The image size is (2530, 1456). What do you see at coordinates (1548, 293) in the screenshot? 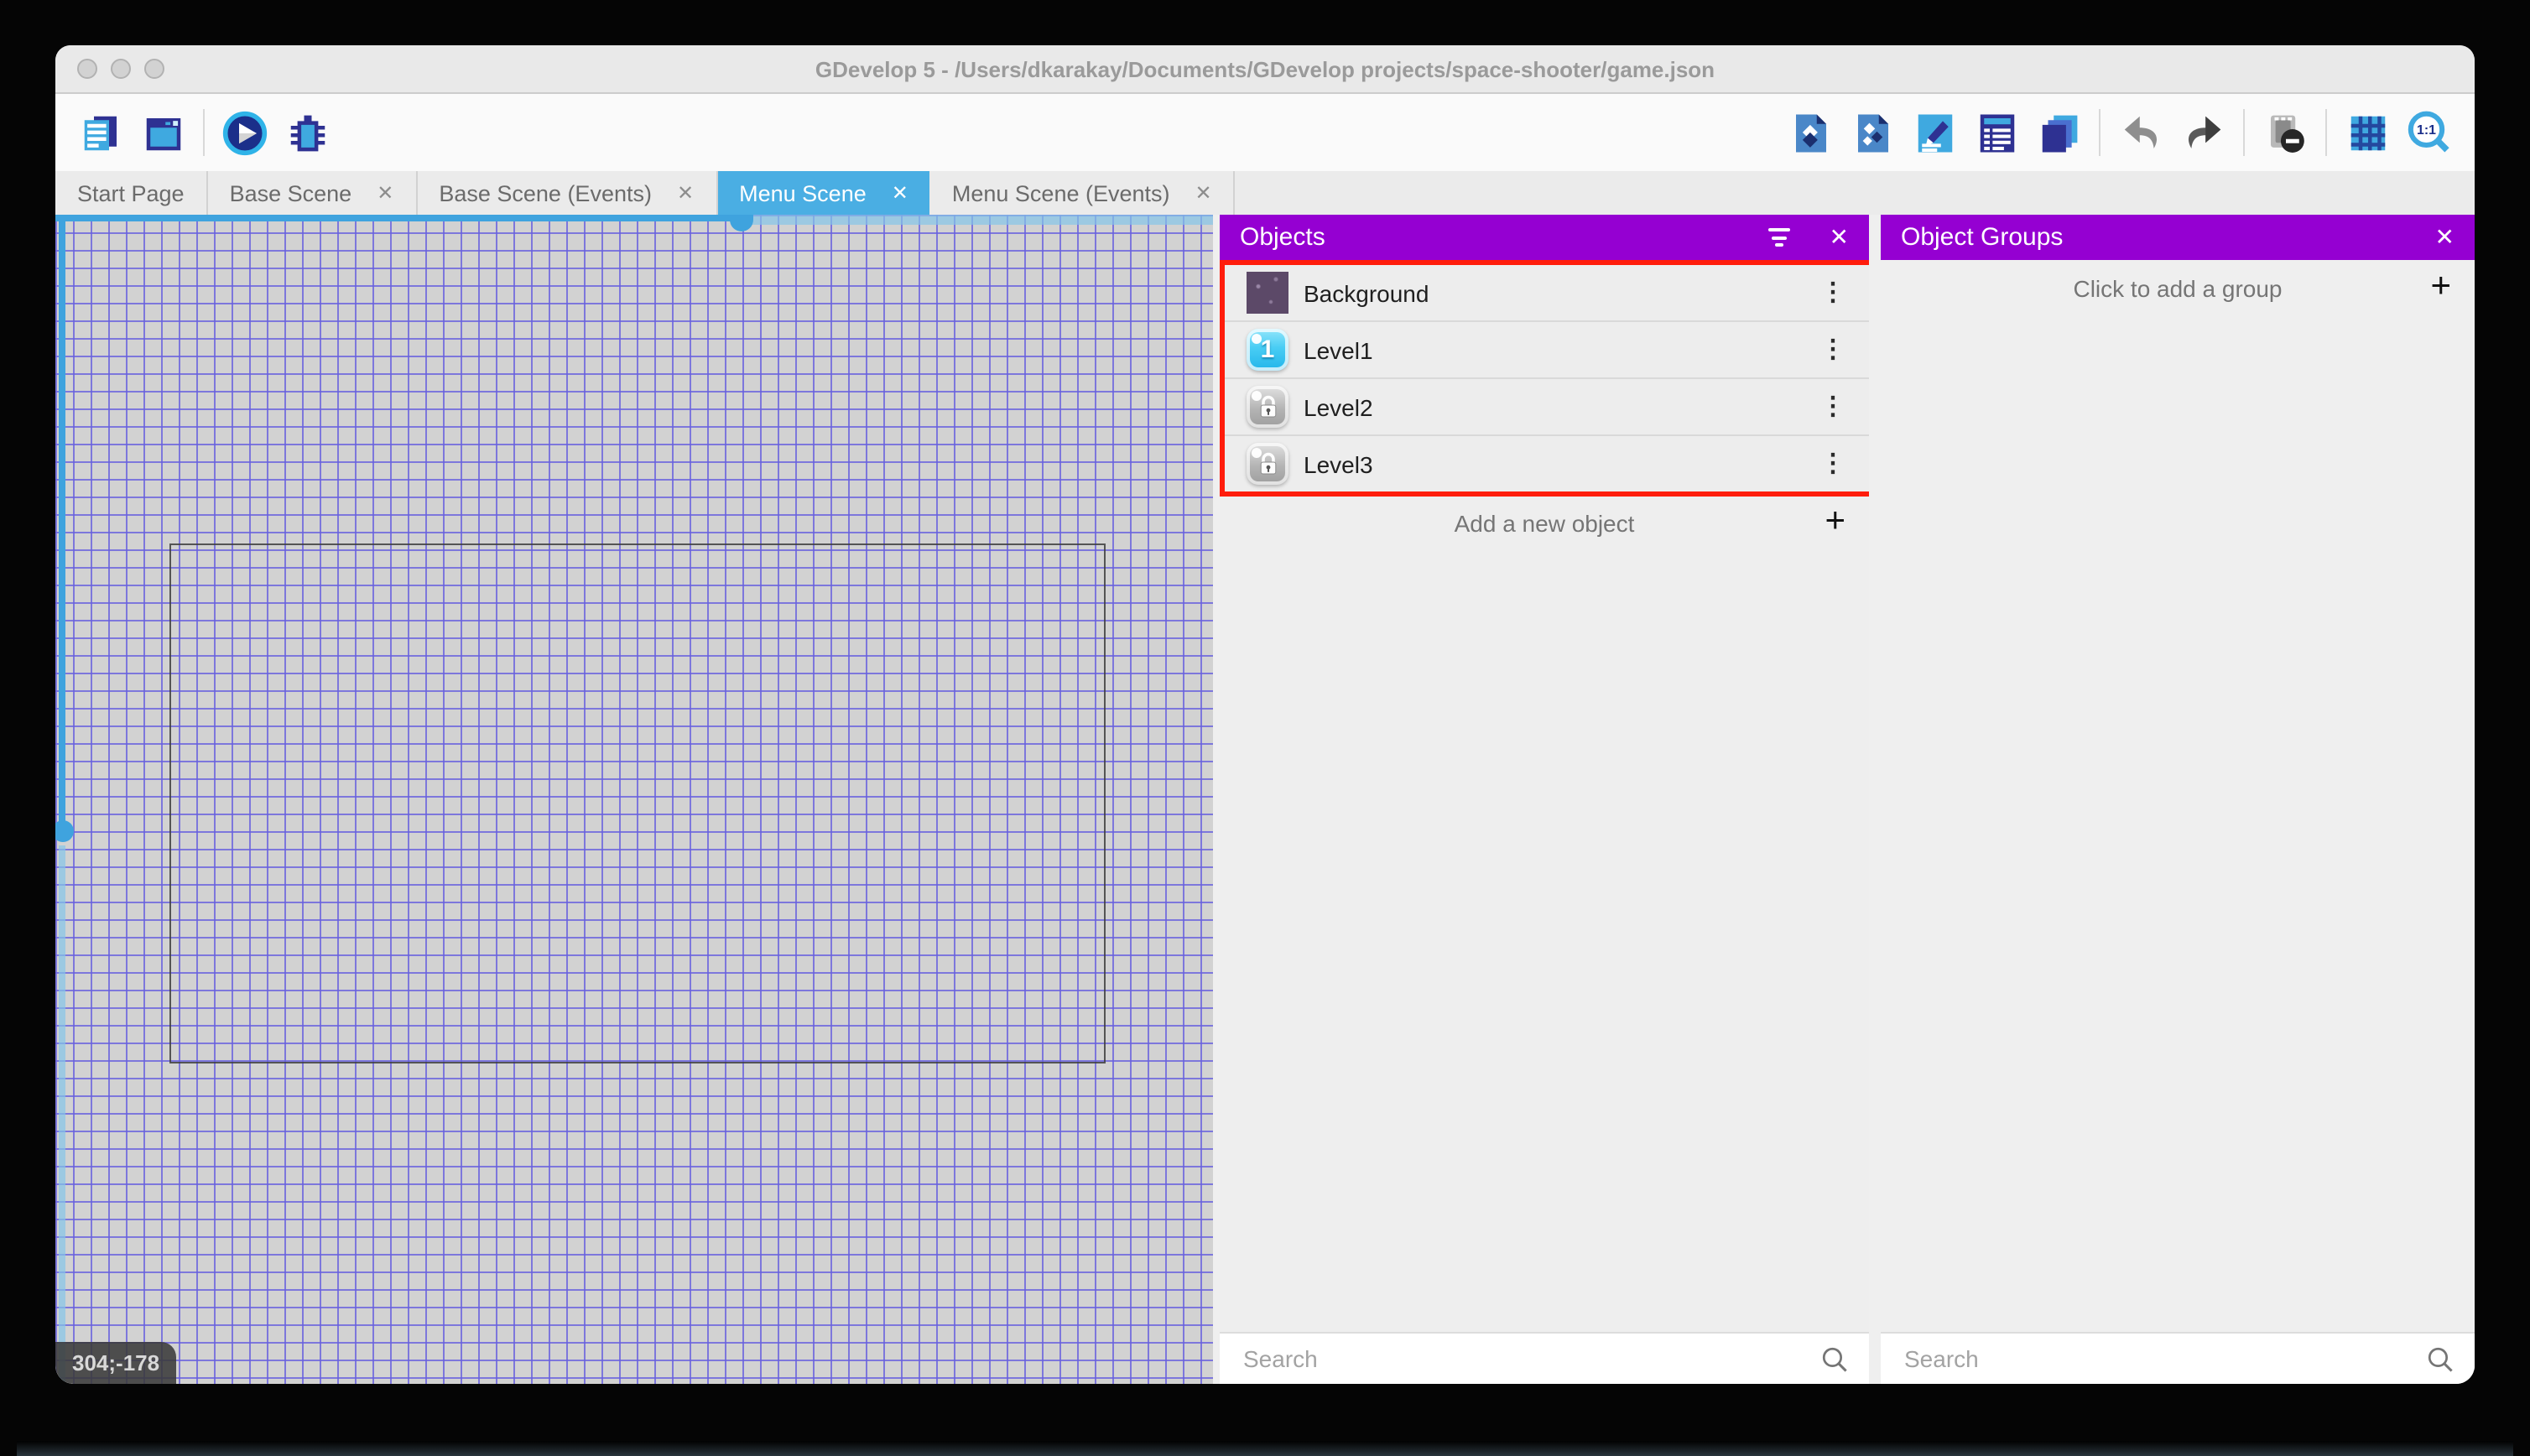
I see `object-row-background: Background ⋮` at bounding box center [1548, 293].